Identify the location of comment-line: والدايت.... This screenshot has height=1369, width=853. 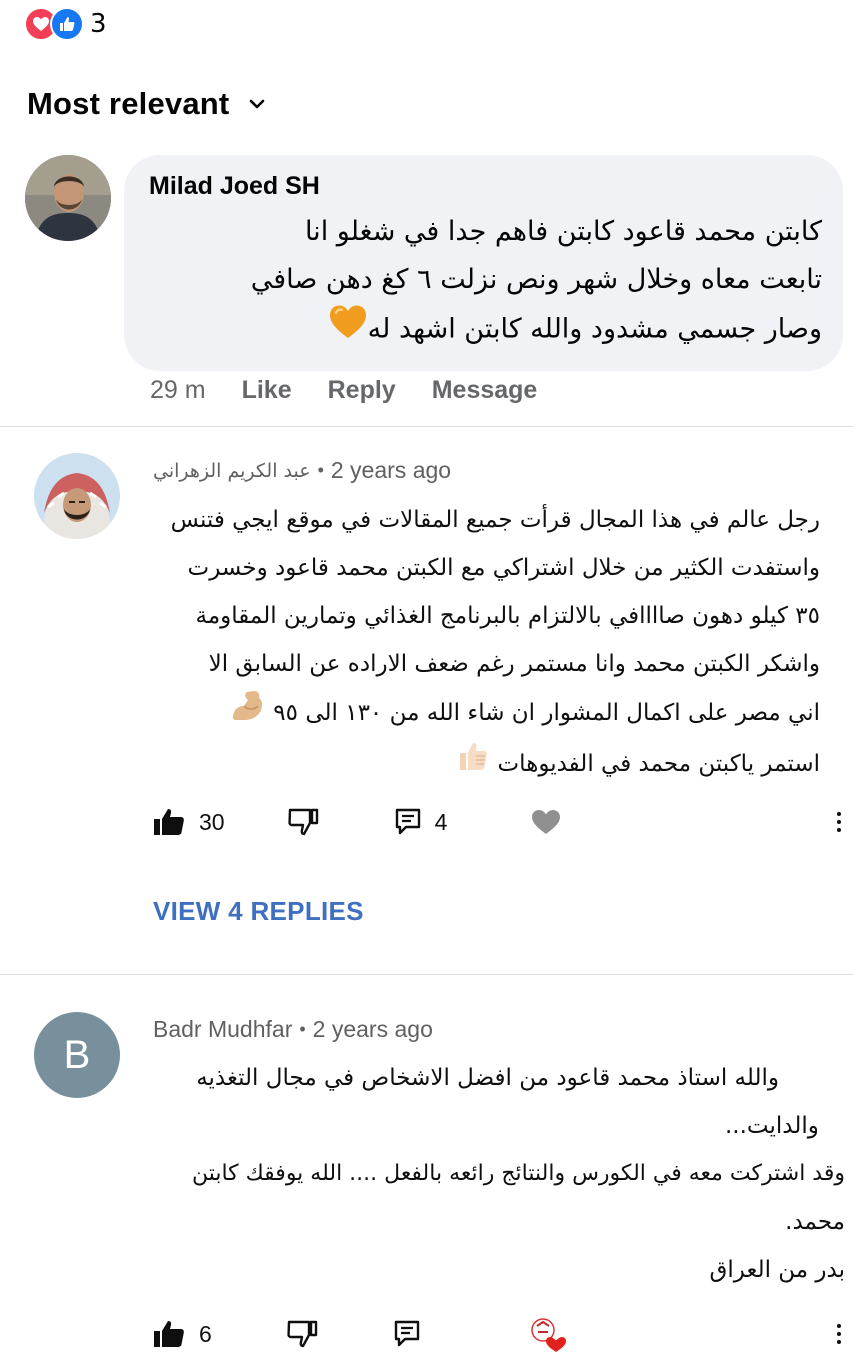
(772, 1126).